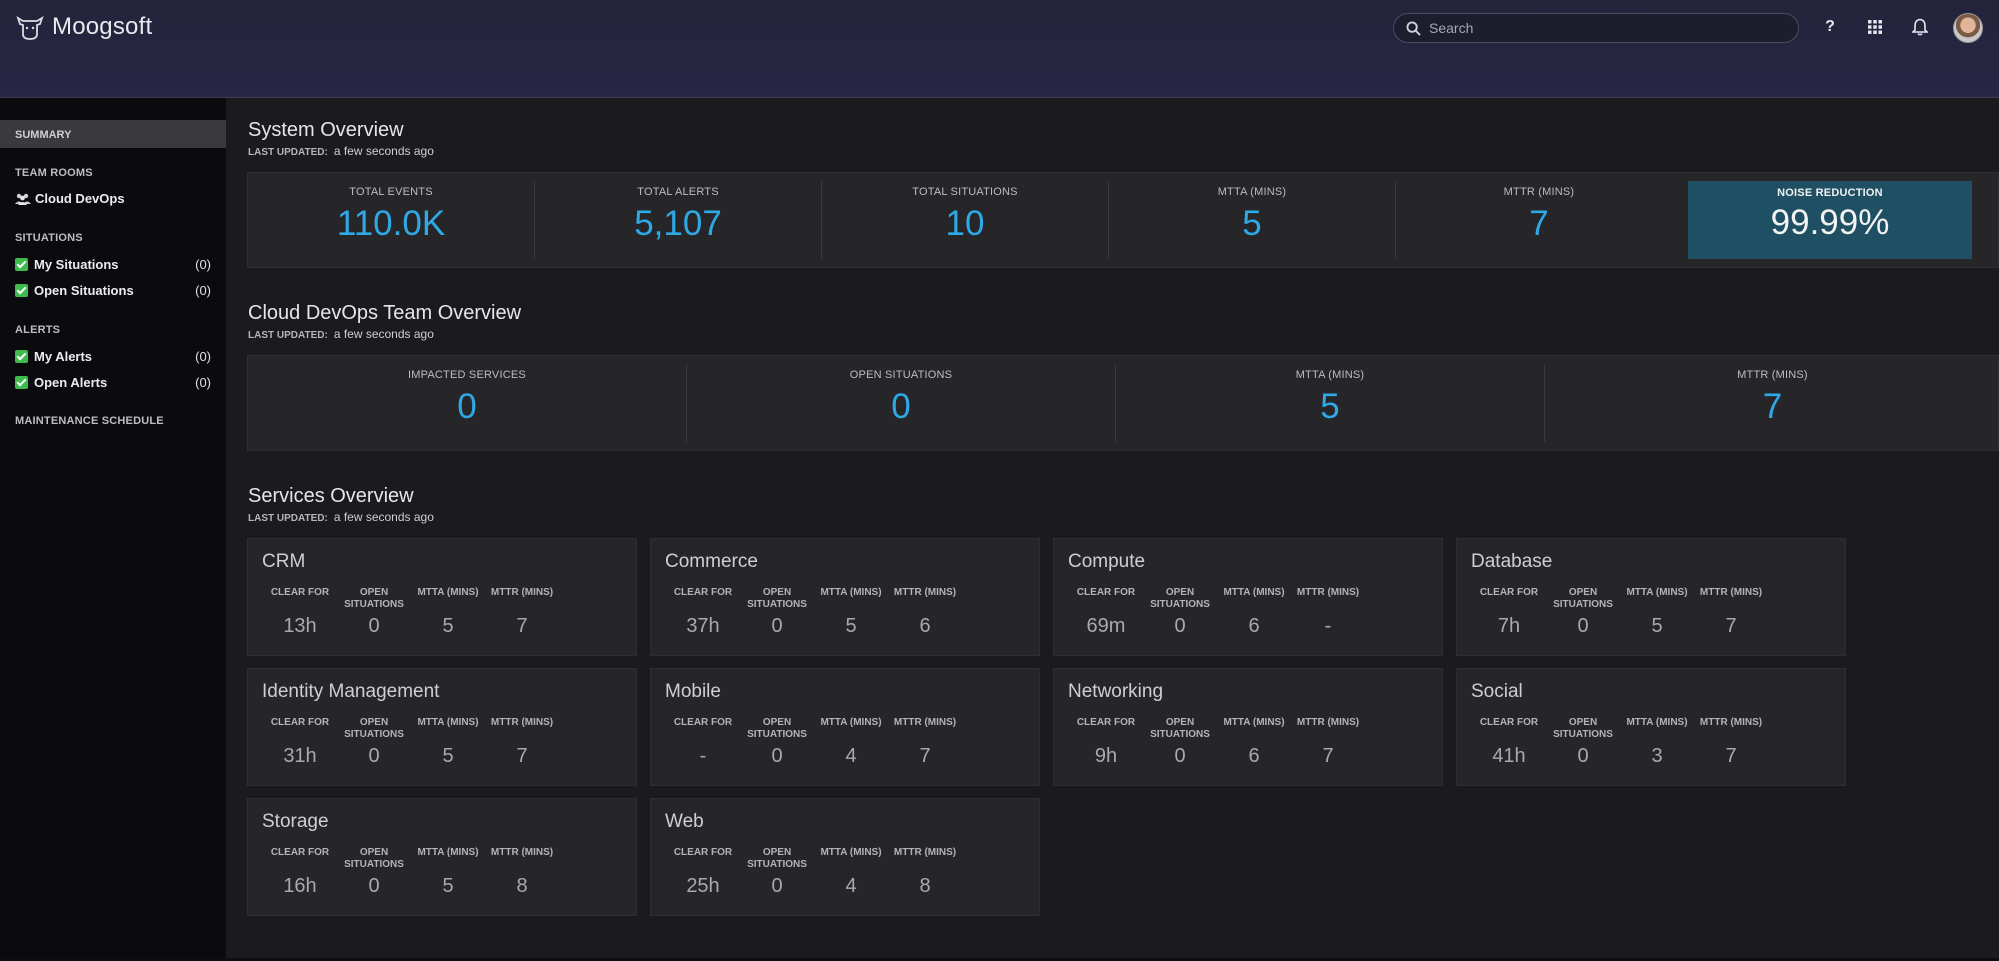 The width and height of the screenshot is (1999, 961). Describe the element at coordinates (38, 330) in the screenshot. I see `alerts-heading: ALERTS` at that location.